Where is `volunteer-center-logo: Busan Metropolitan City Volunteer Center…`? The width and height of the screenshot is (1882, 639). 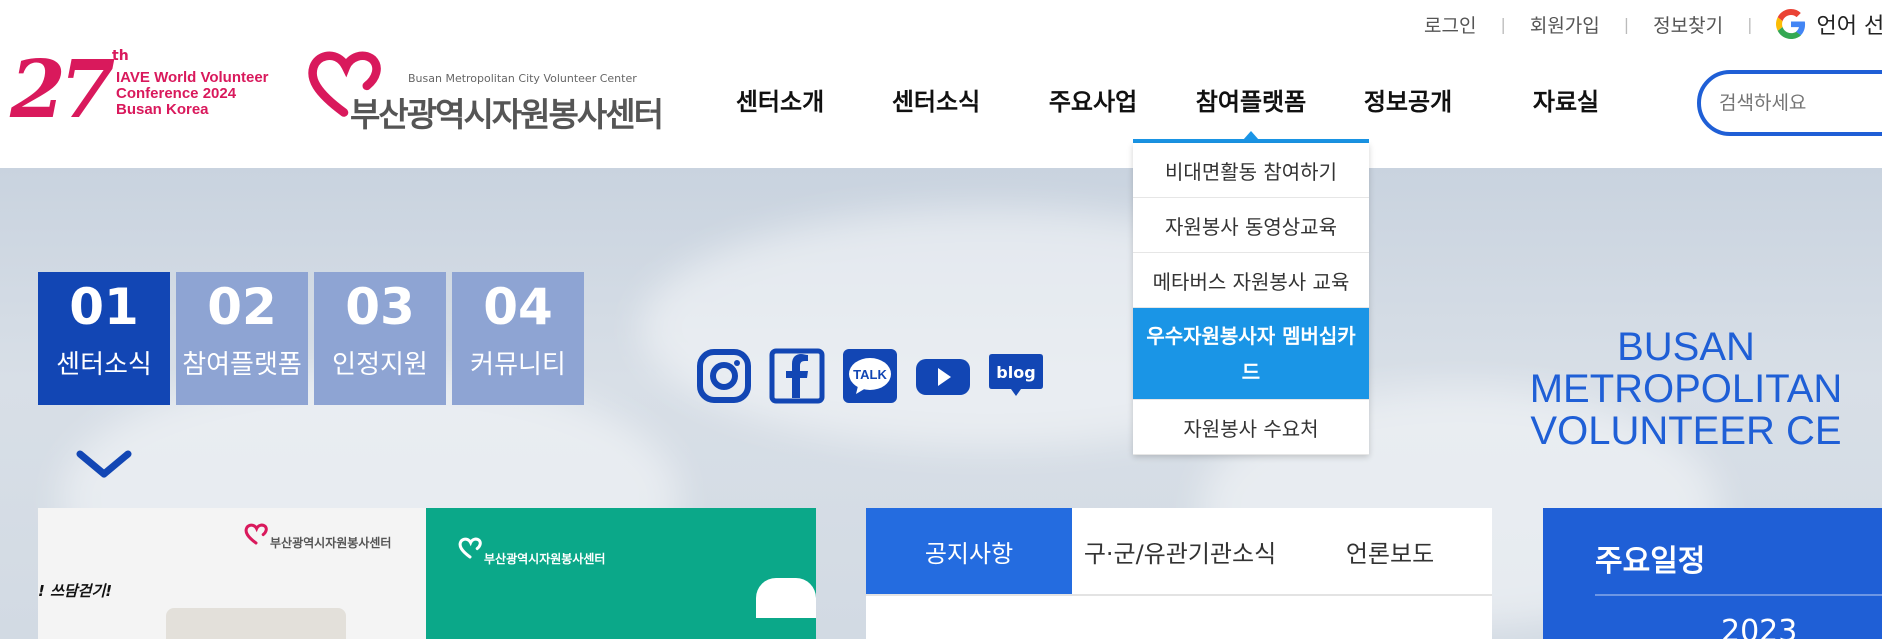 volunteer-center-logo: Busan Metropolitan City Volunteer Center… is located at coordinates (484, 90).